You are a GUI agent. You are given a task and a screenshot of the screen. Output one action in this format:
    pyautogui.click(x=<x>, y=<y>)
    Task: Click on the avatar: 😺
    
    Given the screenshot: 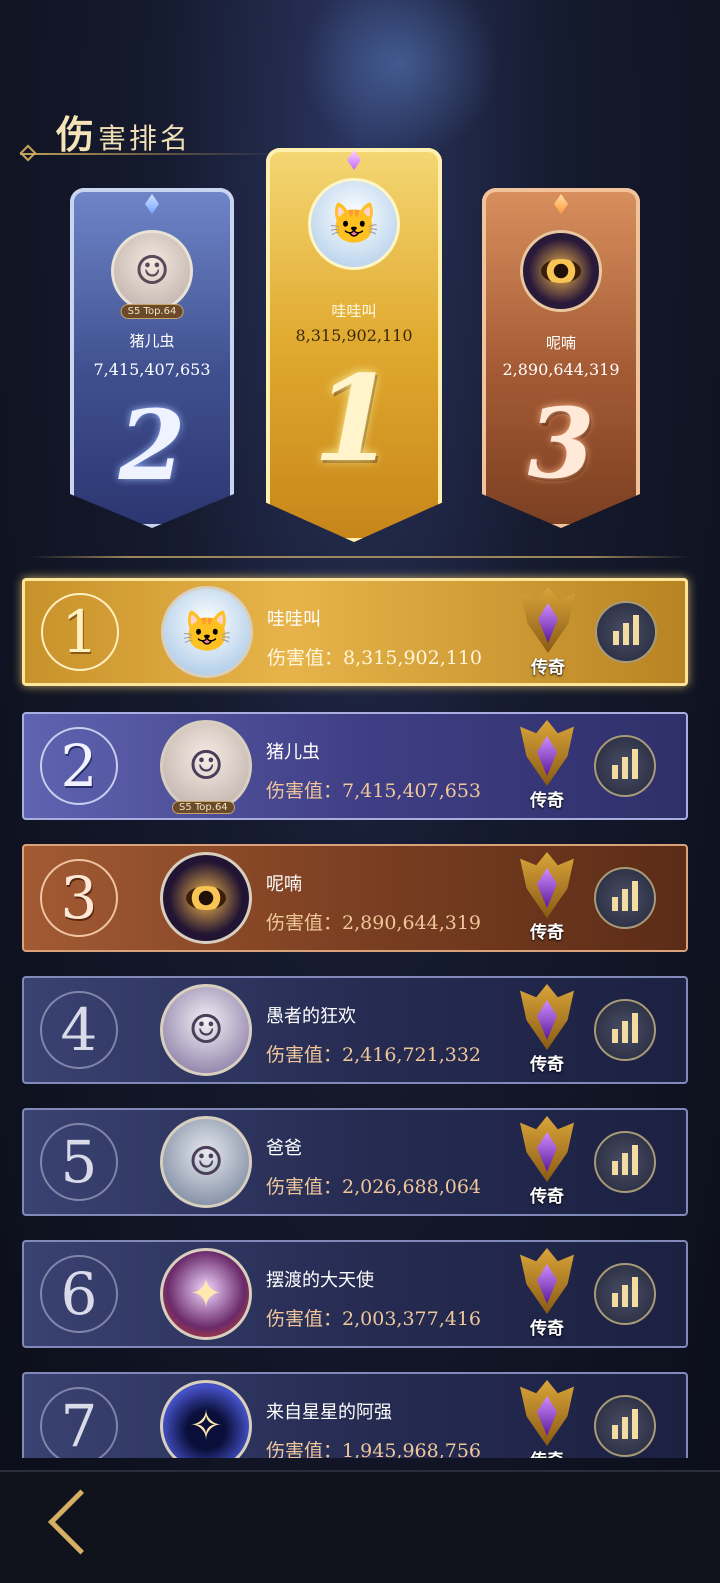 What is the action you would take?
    pyautogui.click(x=207, y=632)
    